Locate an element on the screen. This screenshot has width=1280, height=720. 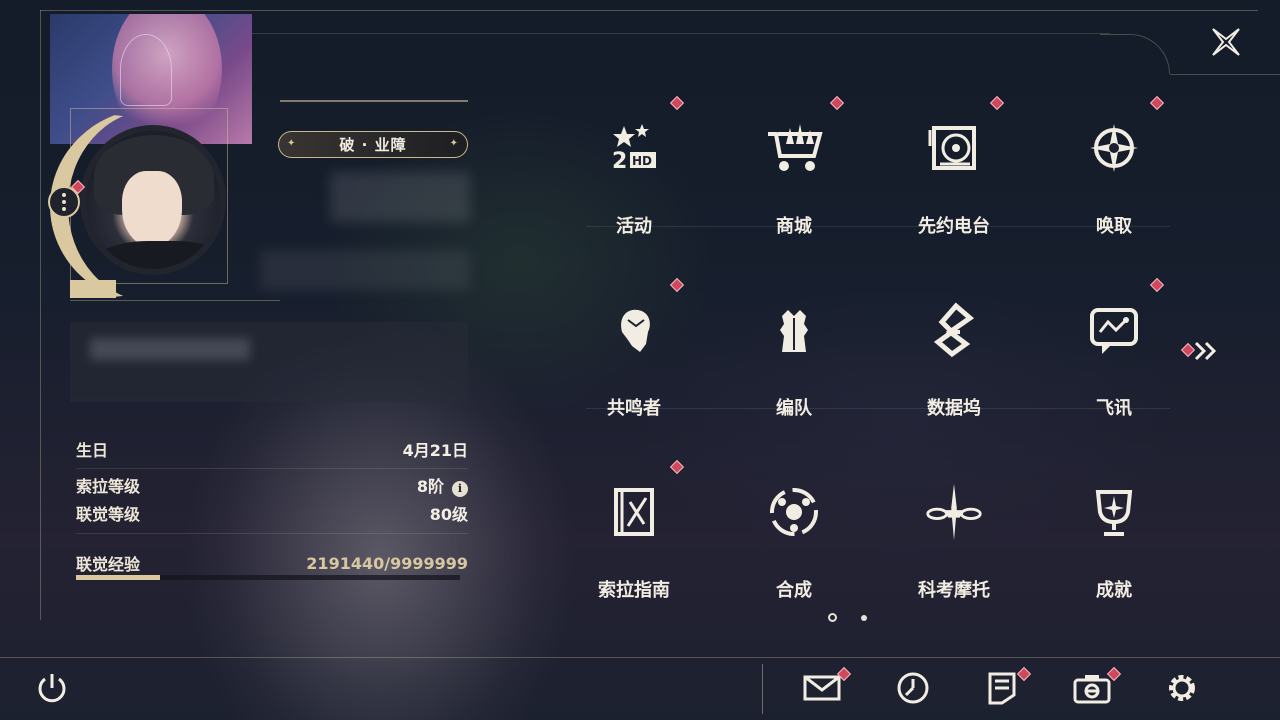
menu-tile-label: 索拉指南 is located at coordinates (634, 590).